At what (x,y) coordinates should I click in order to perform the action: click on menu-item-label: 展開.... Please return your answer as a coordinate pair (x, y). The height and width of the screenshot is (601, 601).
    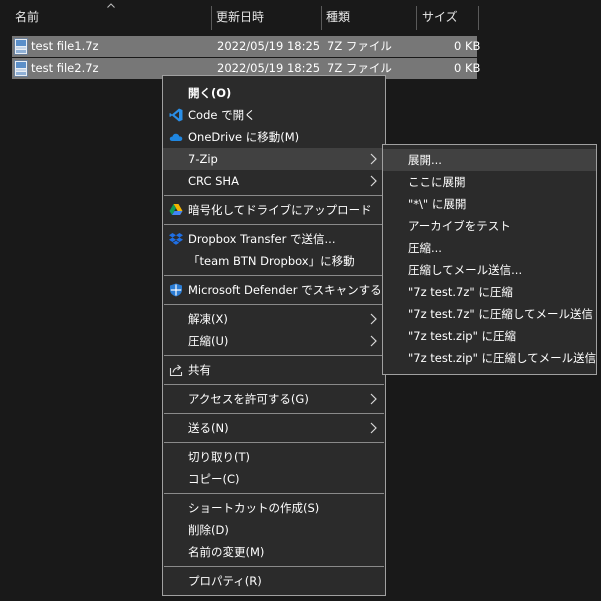
    Looking at the image, I should click on (425, 160).